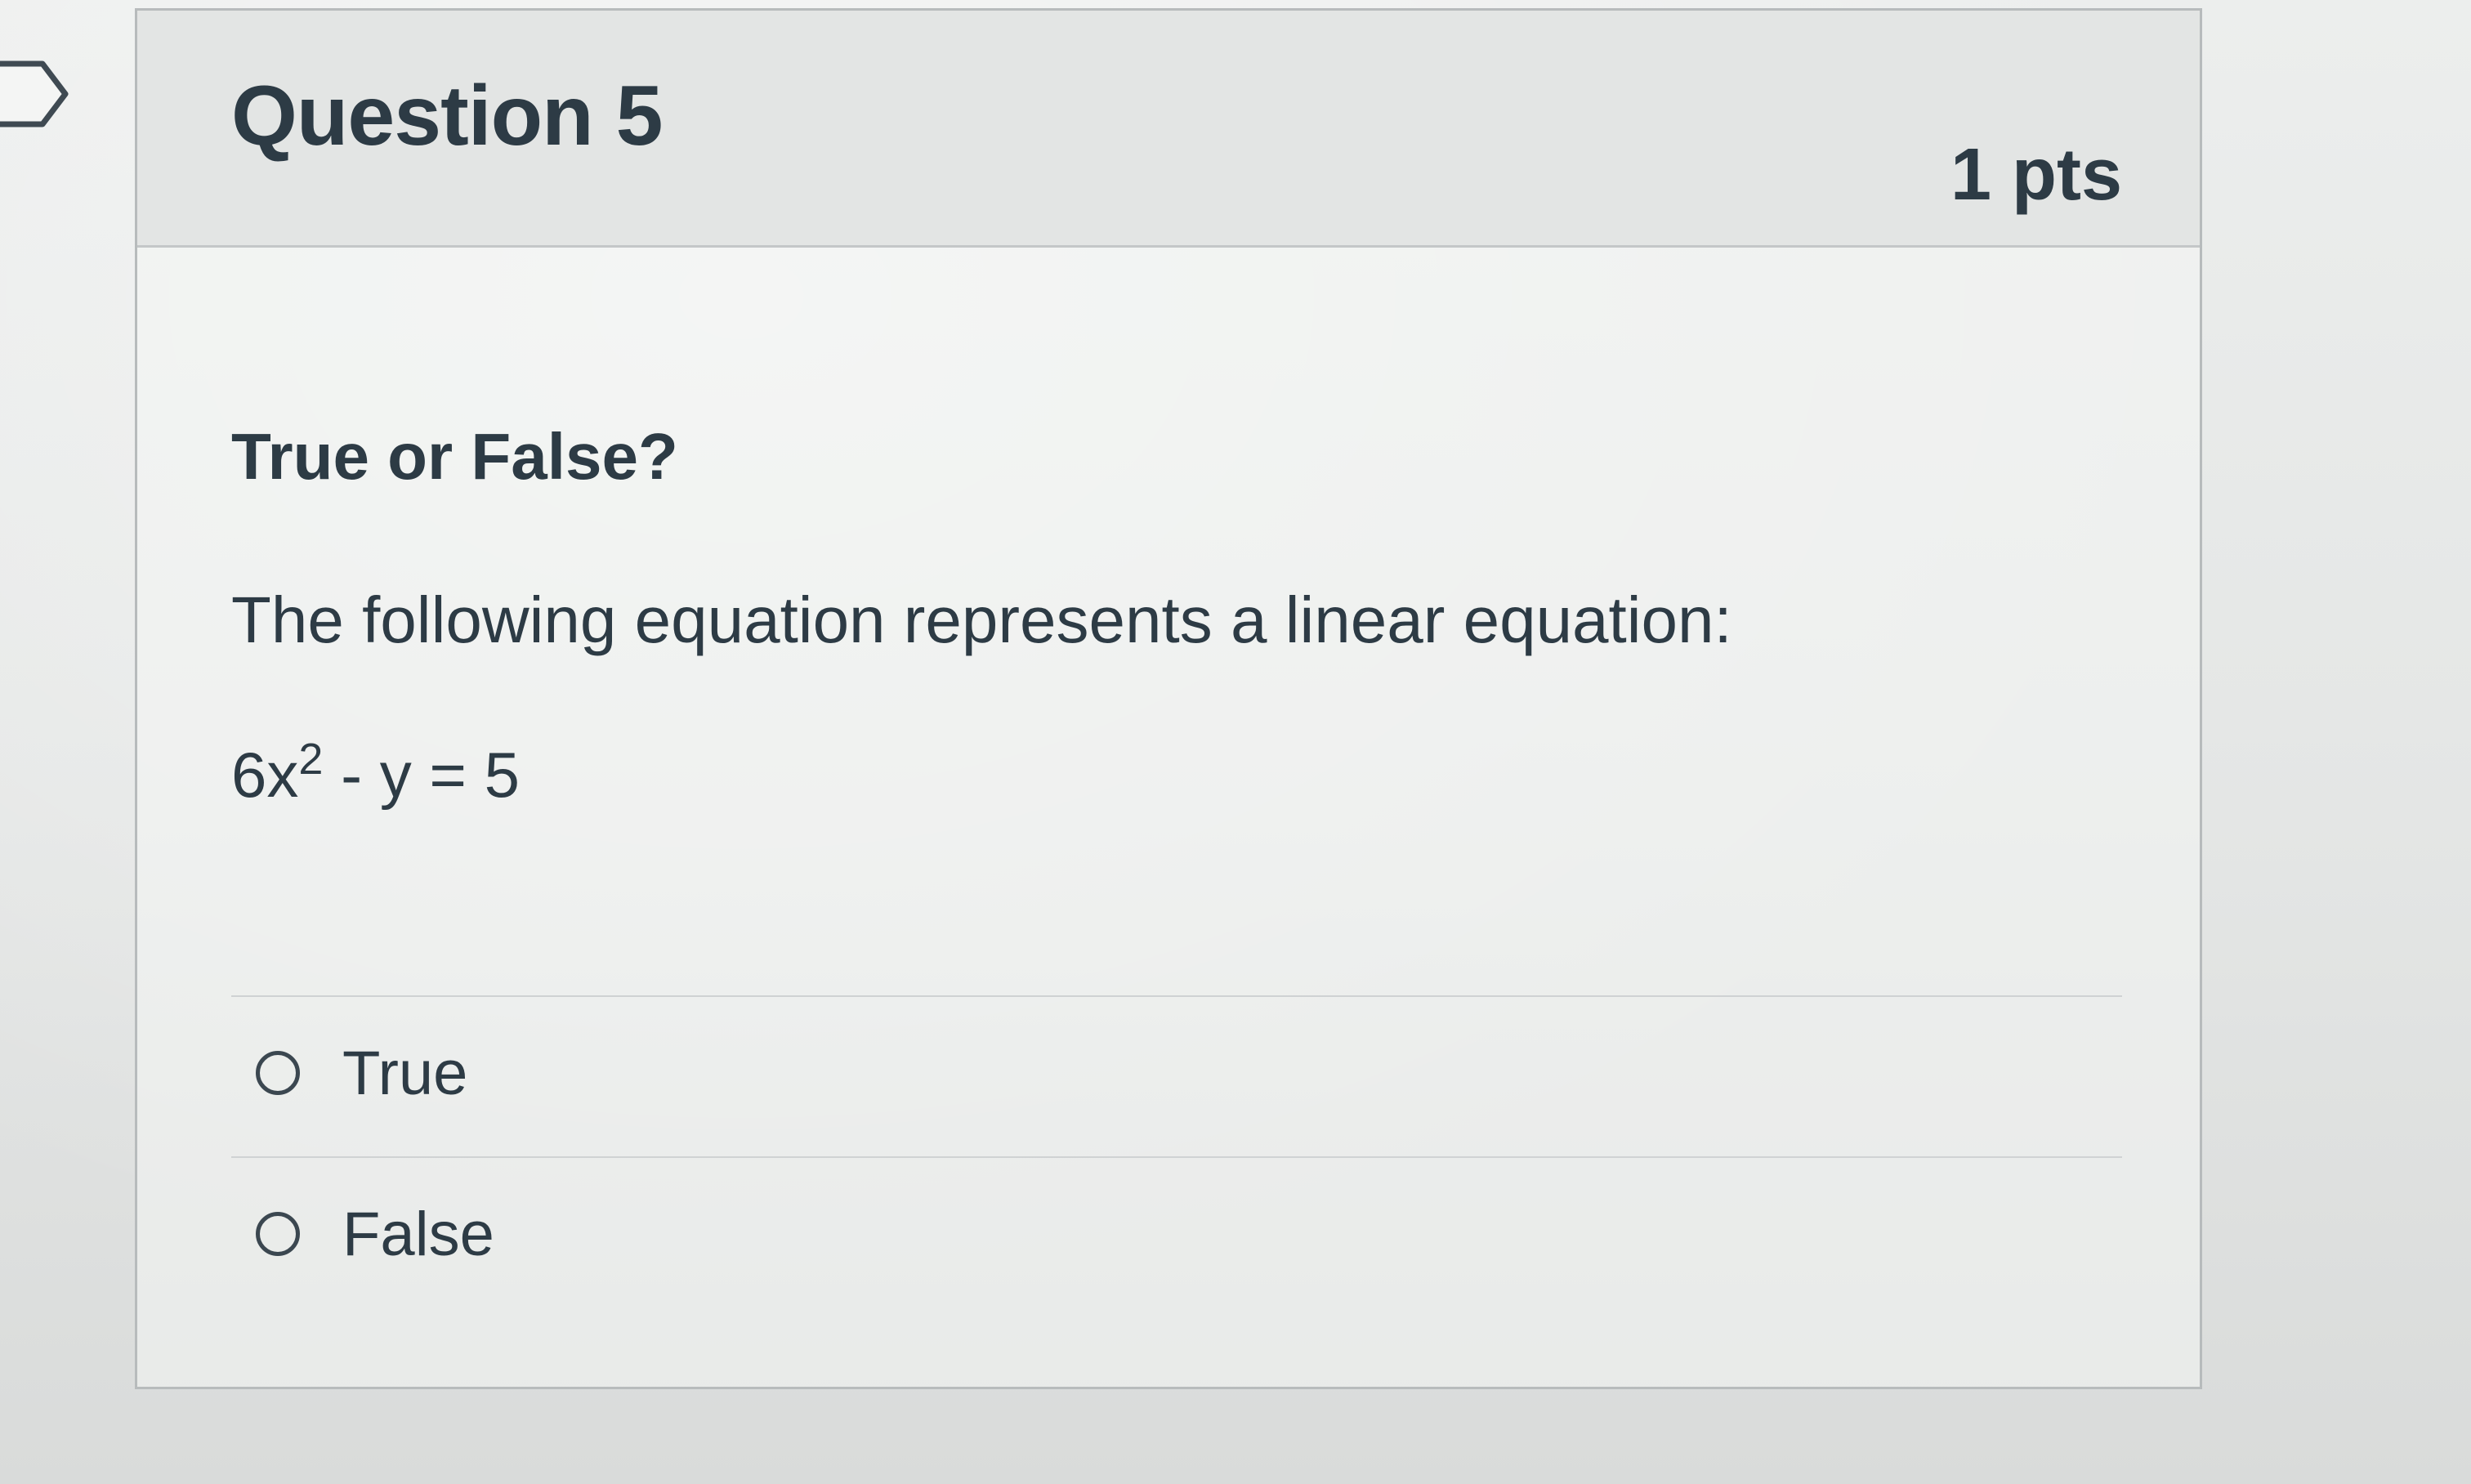 This screenshot has width=2471, height=1484. Describe the element at coordinates (265, 775) in the screenshot. I see `equation-base: 6x` at that location.